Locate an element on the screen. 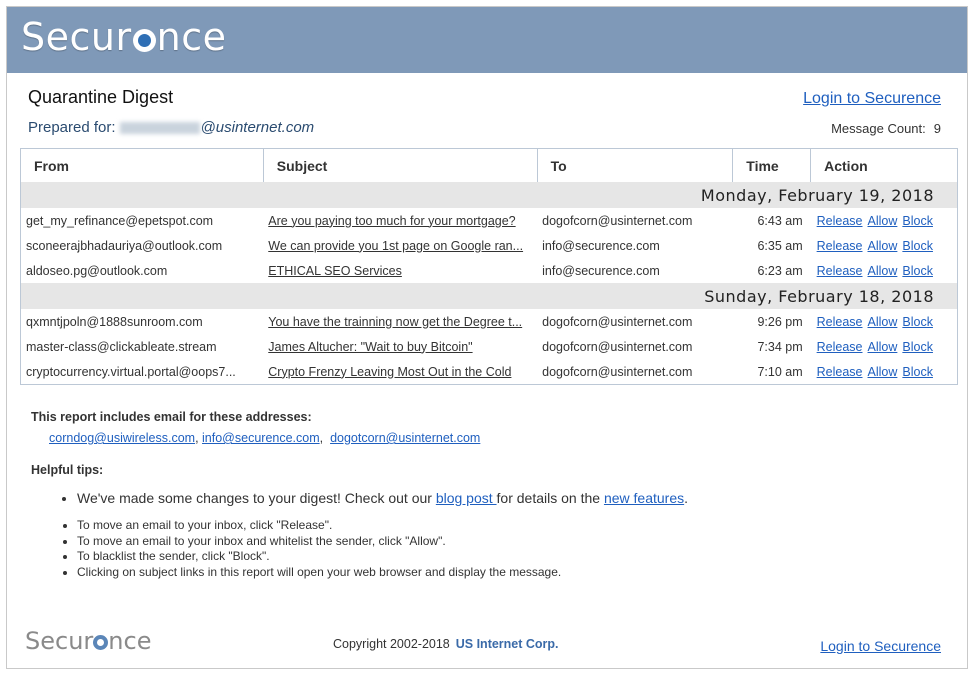  subject-link: James Altucher: "Wait to buy Bitcoin" is located at coordinates (370, 347).